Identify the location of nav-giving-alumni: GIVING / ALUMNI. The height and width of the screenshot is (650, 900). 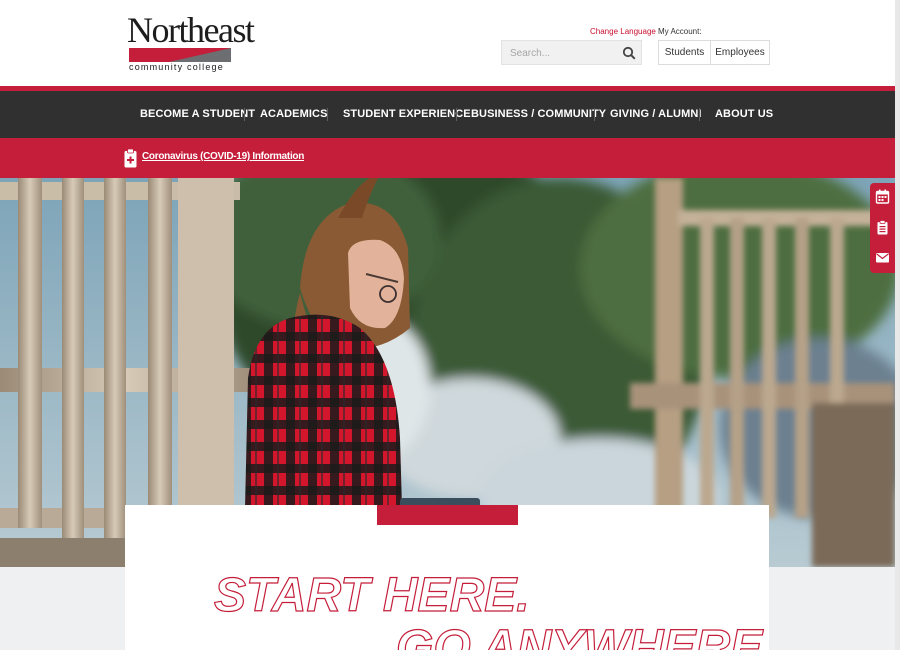
(656, 114).